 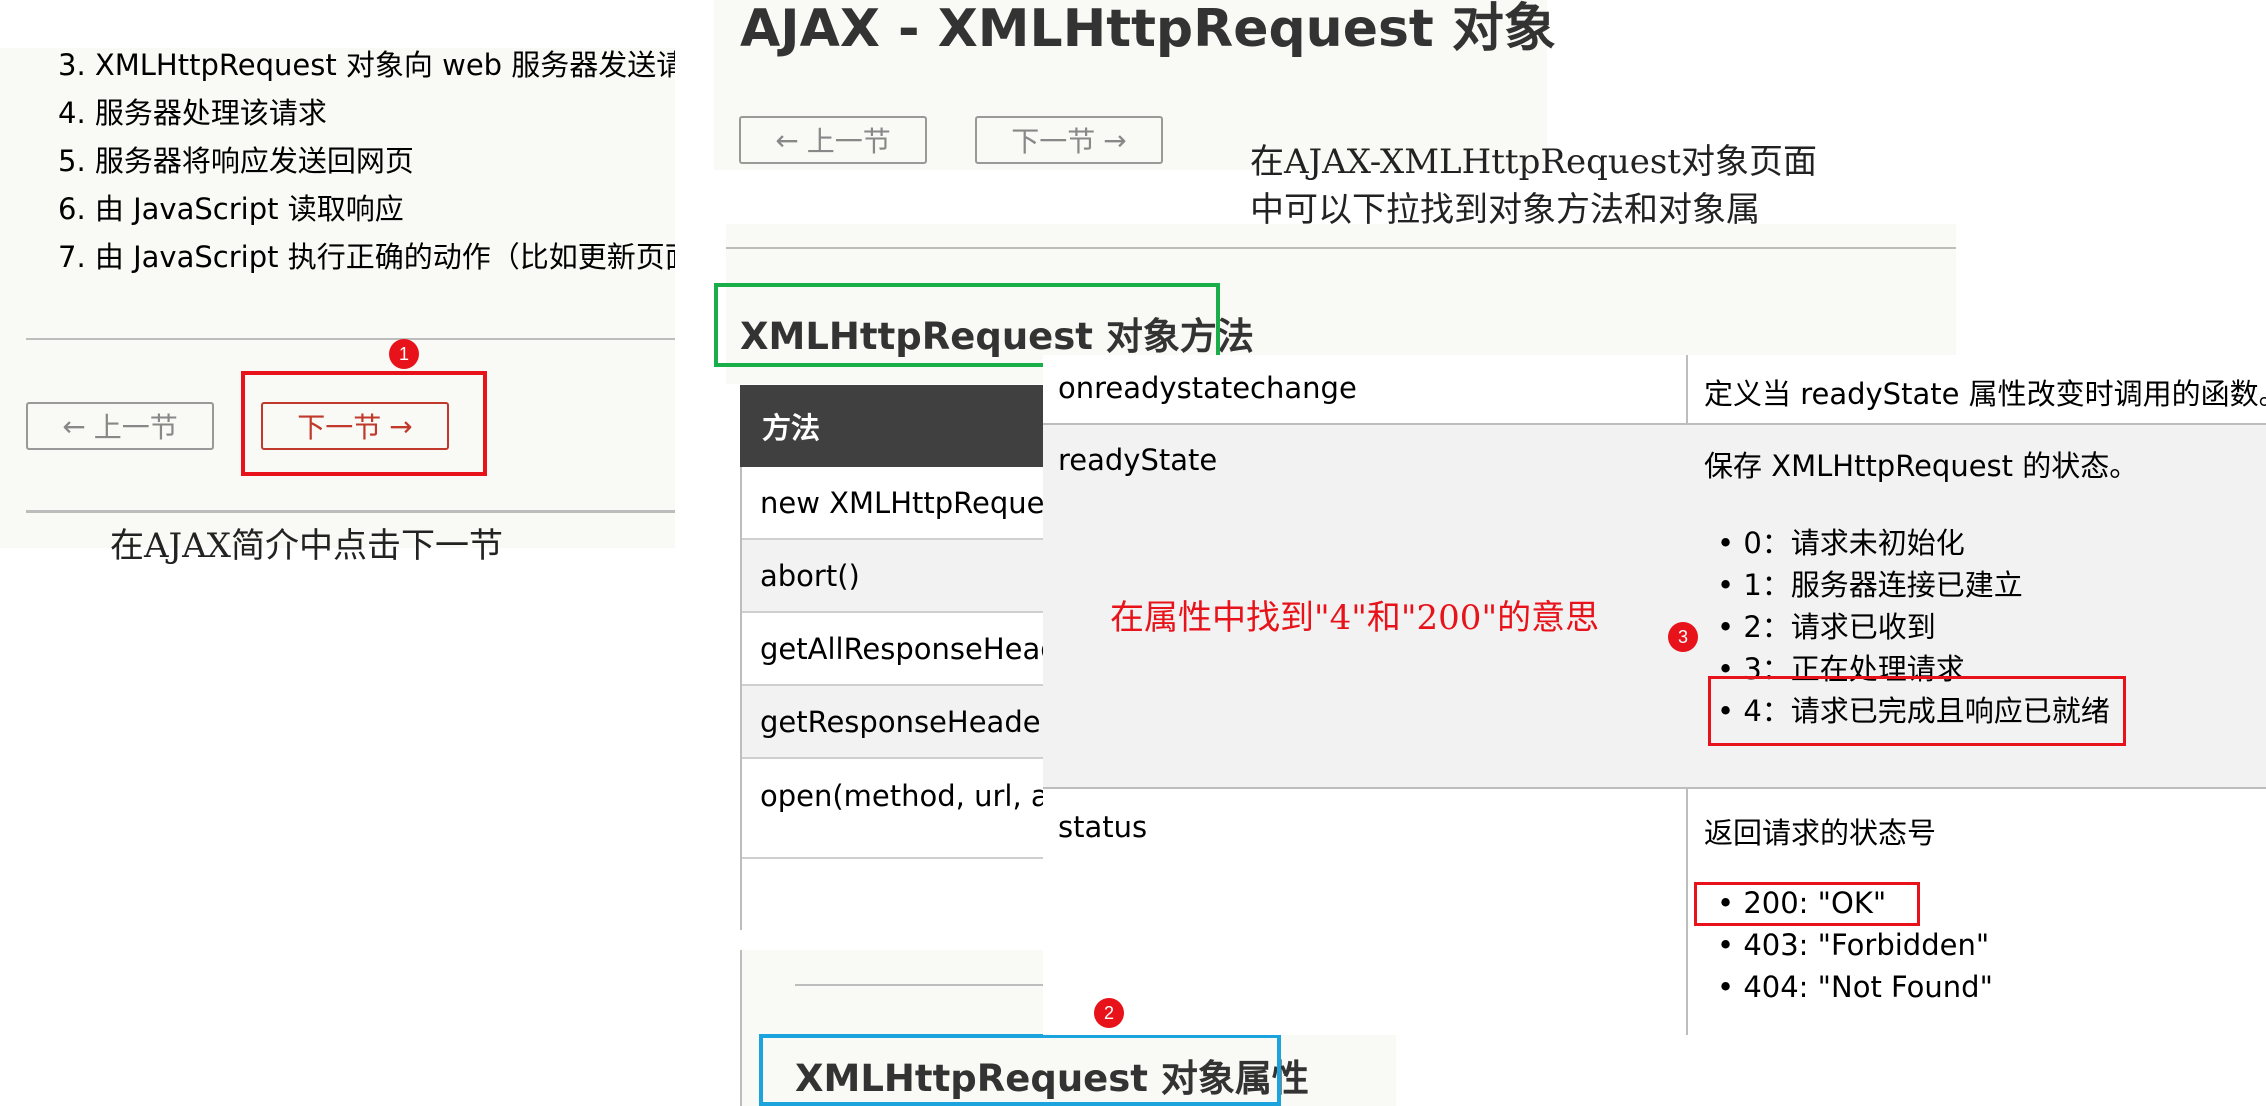 I want to click on row-divider, so click(x=1654, y=788).